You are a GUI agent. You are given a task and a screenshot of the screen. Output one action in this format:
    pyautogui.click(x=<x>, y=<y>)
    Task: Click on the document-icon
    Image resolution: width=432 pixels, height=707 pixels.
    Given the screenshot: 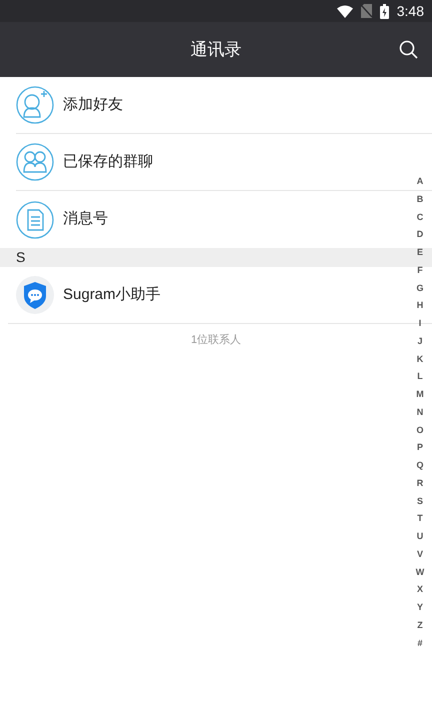 What is the action you would take?
    pyautogui.click(x=35, y=219)
    